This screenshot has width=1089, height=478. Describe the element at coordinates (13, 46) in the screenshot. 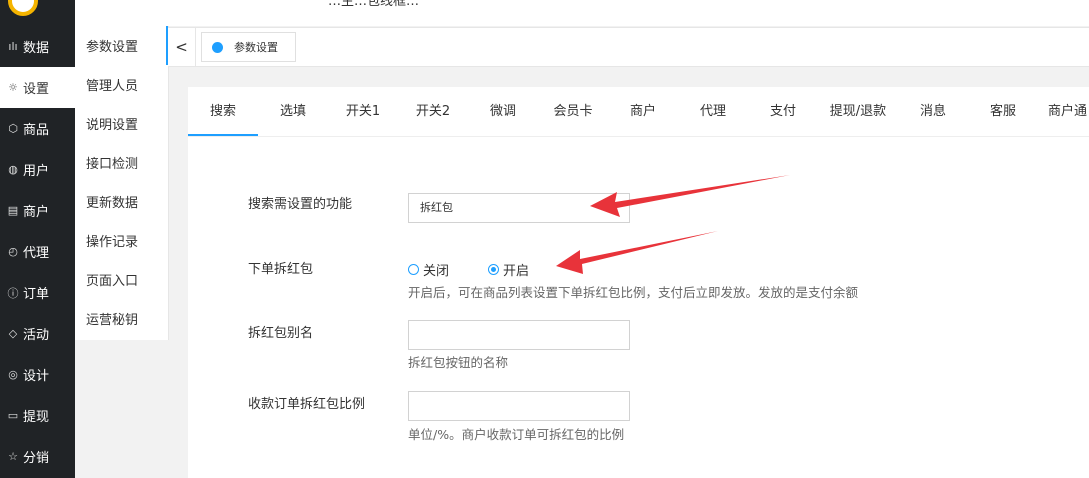

I see `bar-chart-icon: ılı` at that location.